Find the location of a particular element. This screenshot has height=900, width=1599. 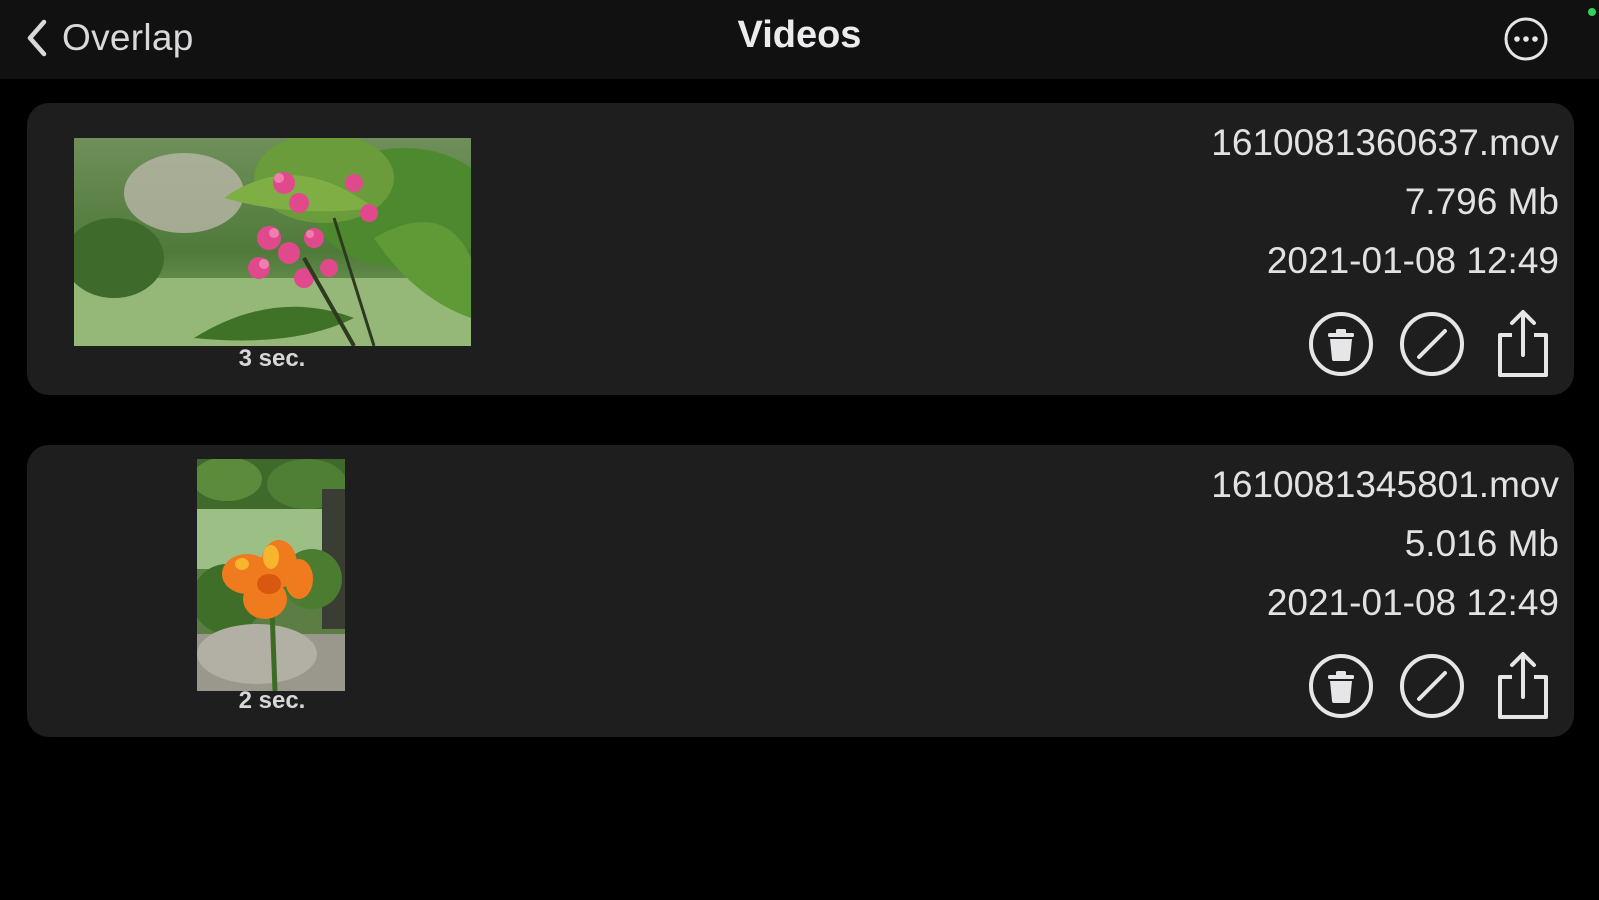

more-options-button is located at coordinates (1526, 39).